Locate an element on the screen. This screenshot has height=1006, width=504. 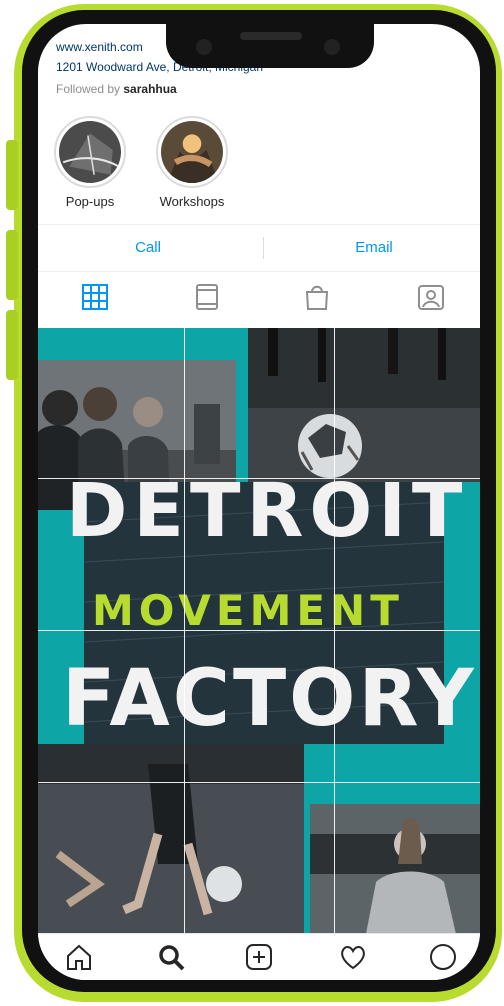
highlight-popups-image is located at coordinates (90, 152).